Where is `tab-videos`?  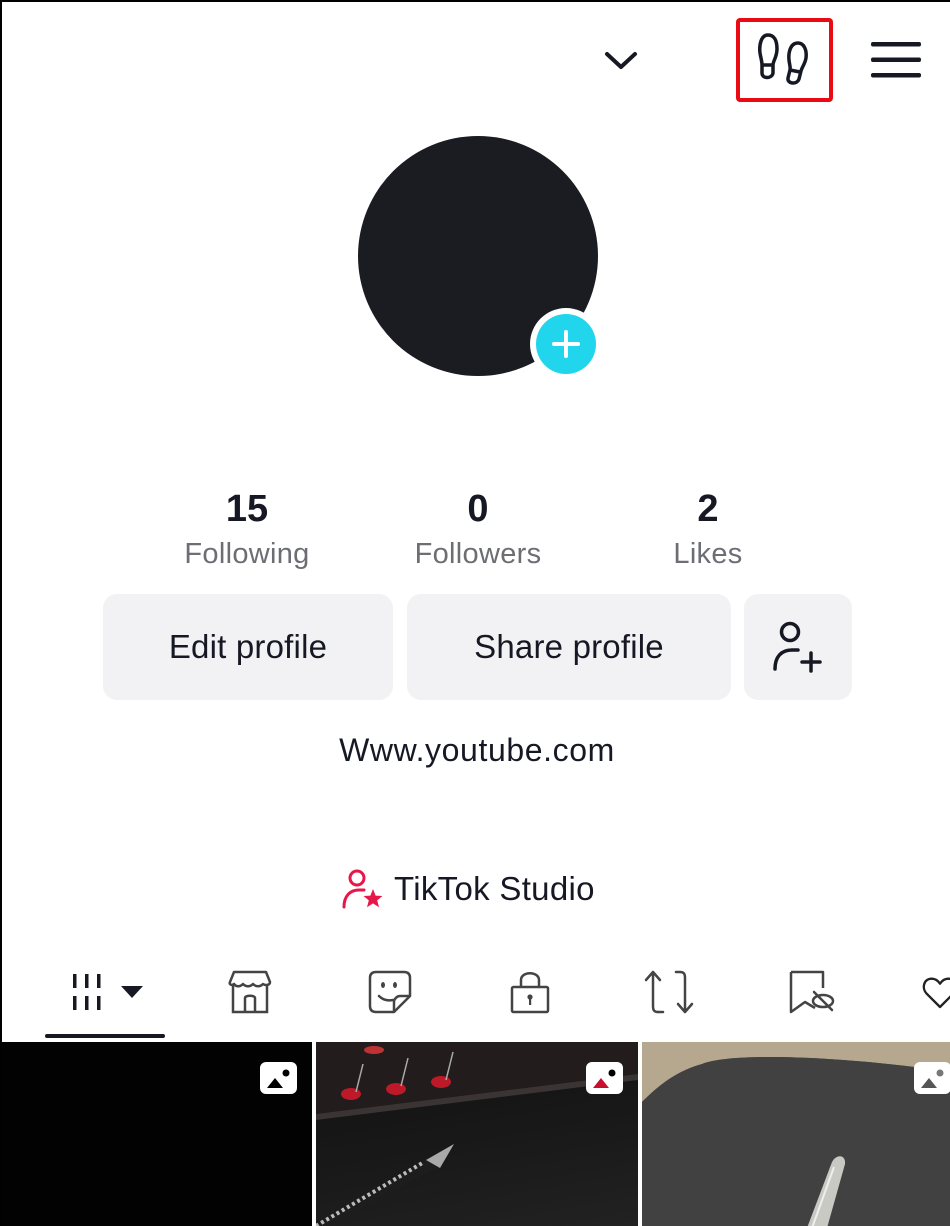 tab-videos is located at coordinates (107, 992).